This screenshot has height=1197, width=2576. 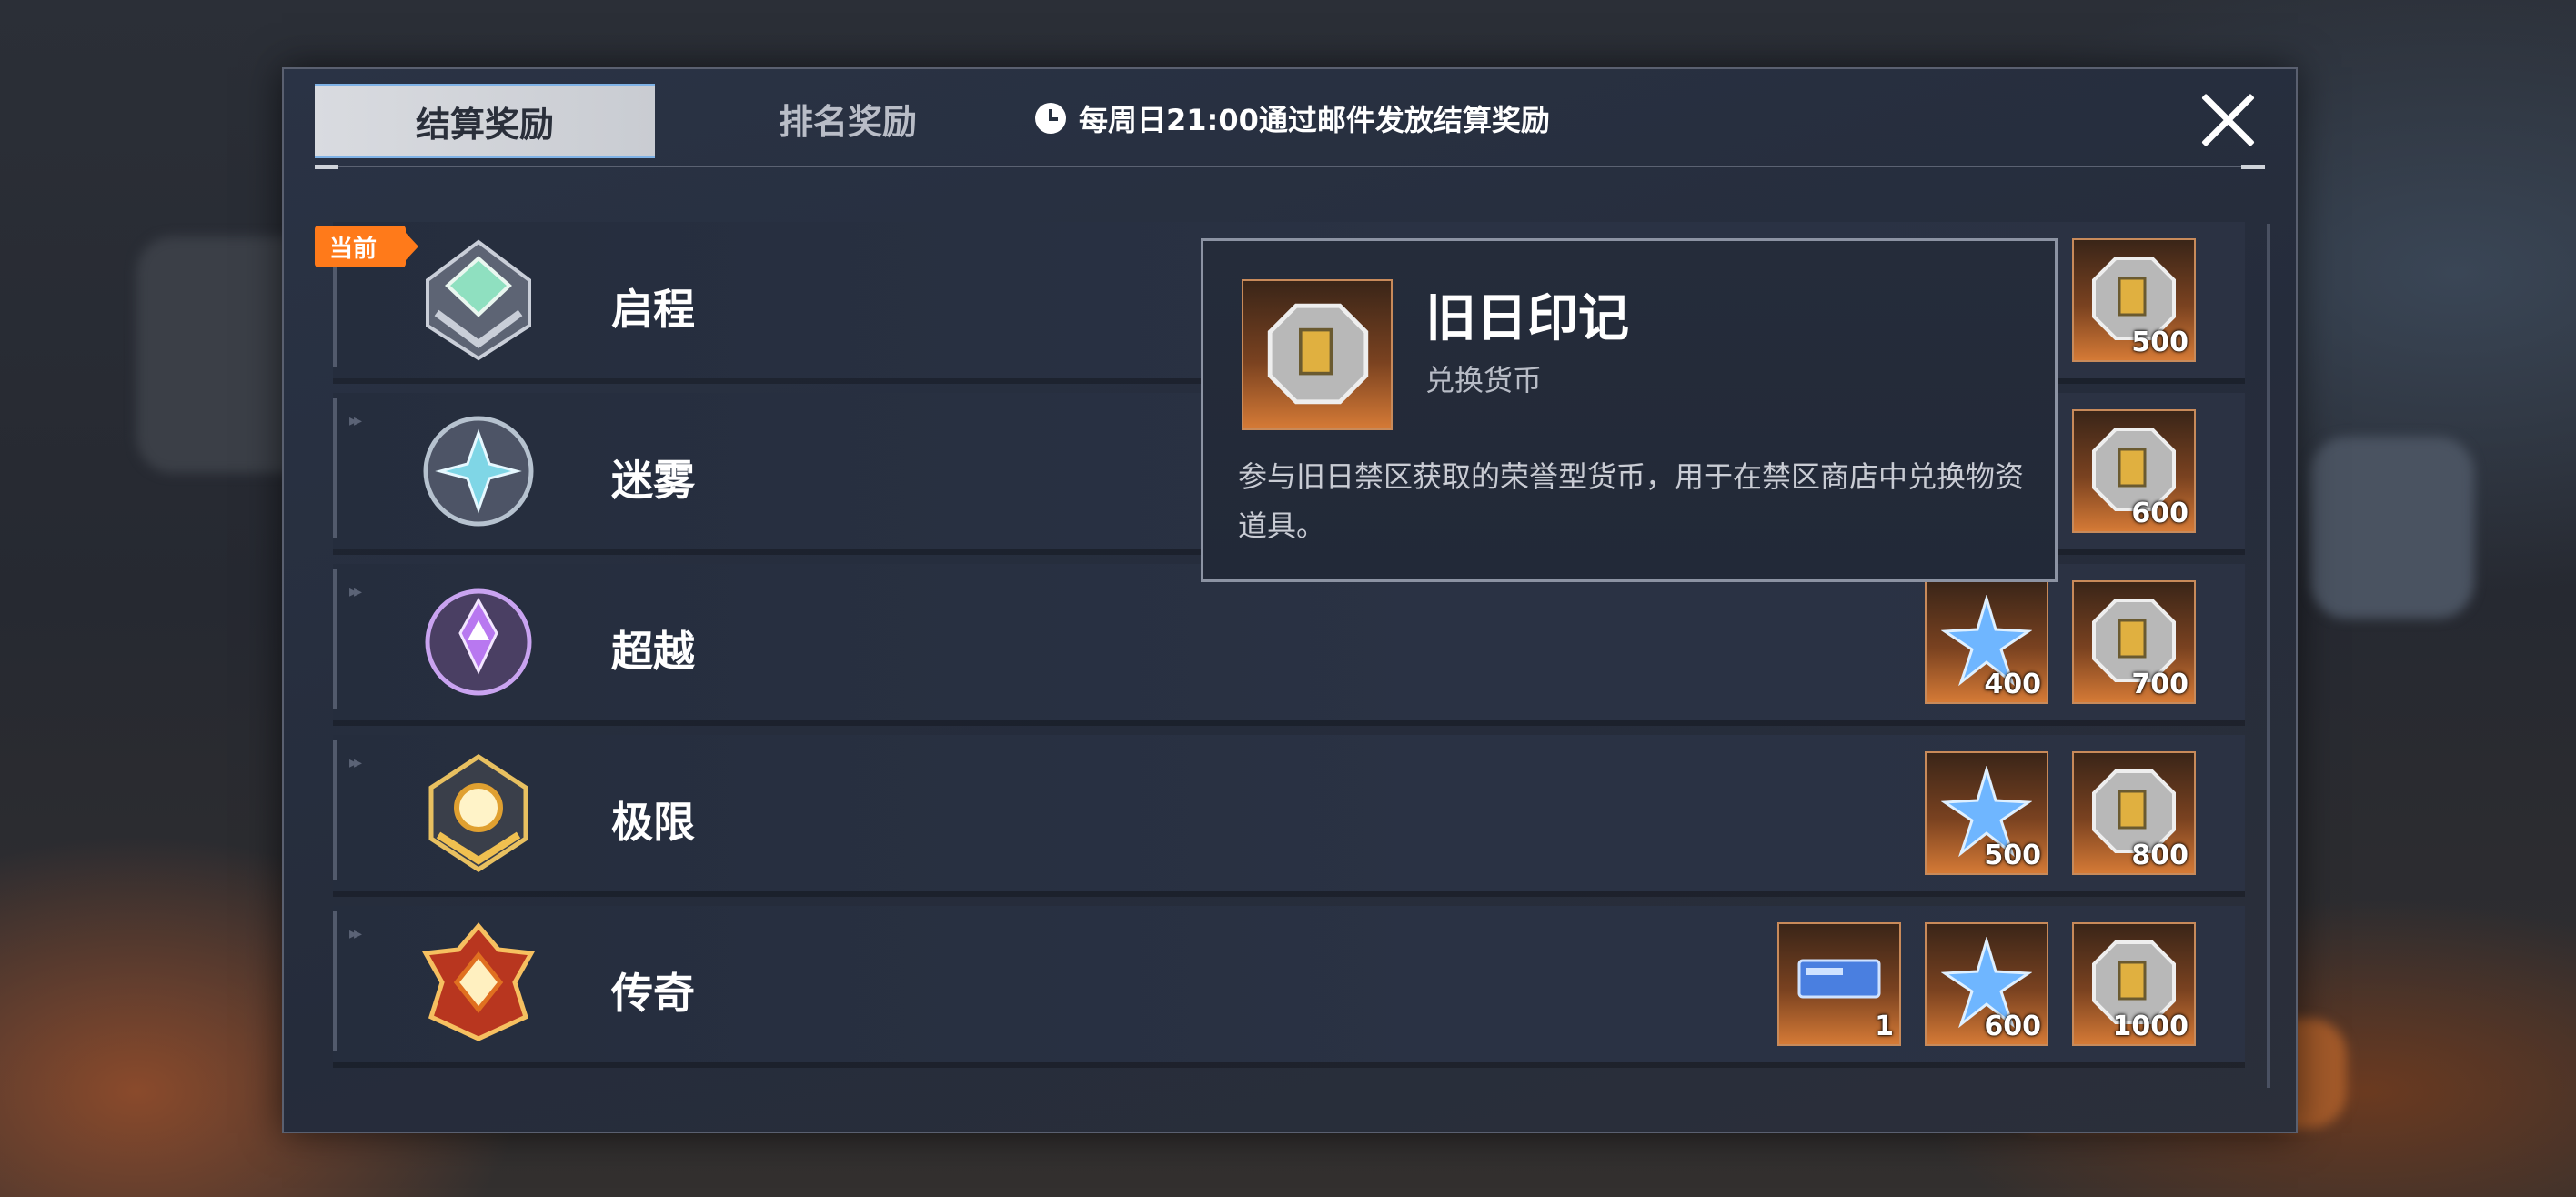 I want to click on reward-coin-item: 700, so click(x=2134, y=642).